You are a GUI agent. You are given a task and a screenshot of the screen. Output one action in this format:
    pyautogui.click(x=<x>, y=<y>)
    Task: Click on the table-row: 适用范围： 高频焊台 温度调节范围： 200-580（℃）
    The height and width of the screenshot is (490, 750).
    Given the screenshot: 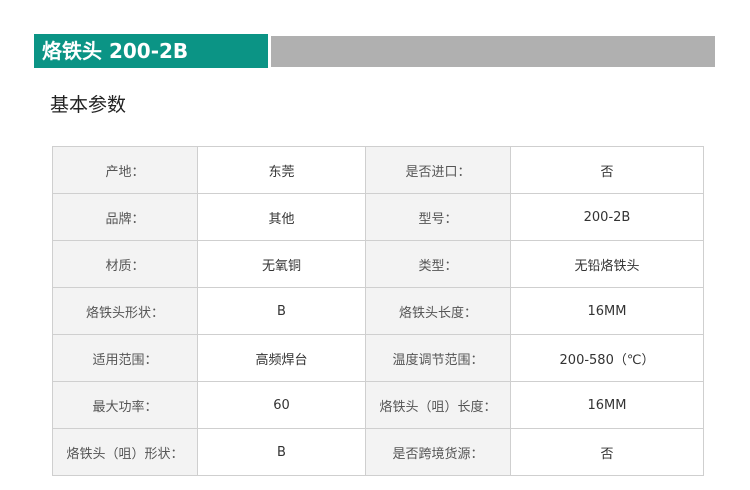 What is the action you would take?
    pyautogui.click(x=378, y=358)
    